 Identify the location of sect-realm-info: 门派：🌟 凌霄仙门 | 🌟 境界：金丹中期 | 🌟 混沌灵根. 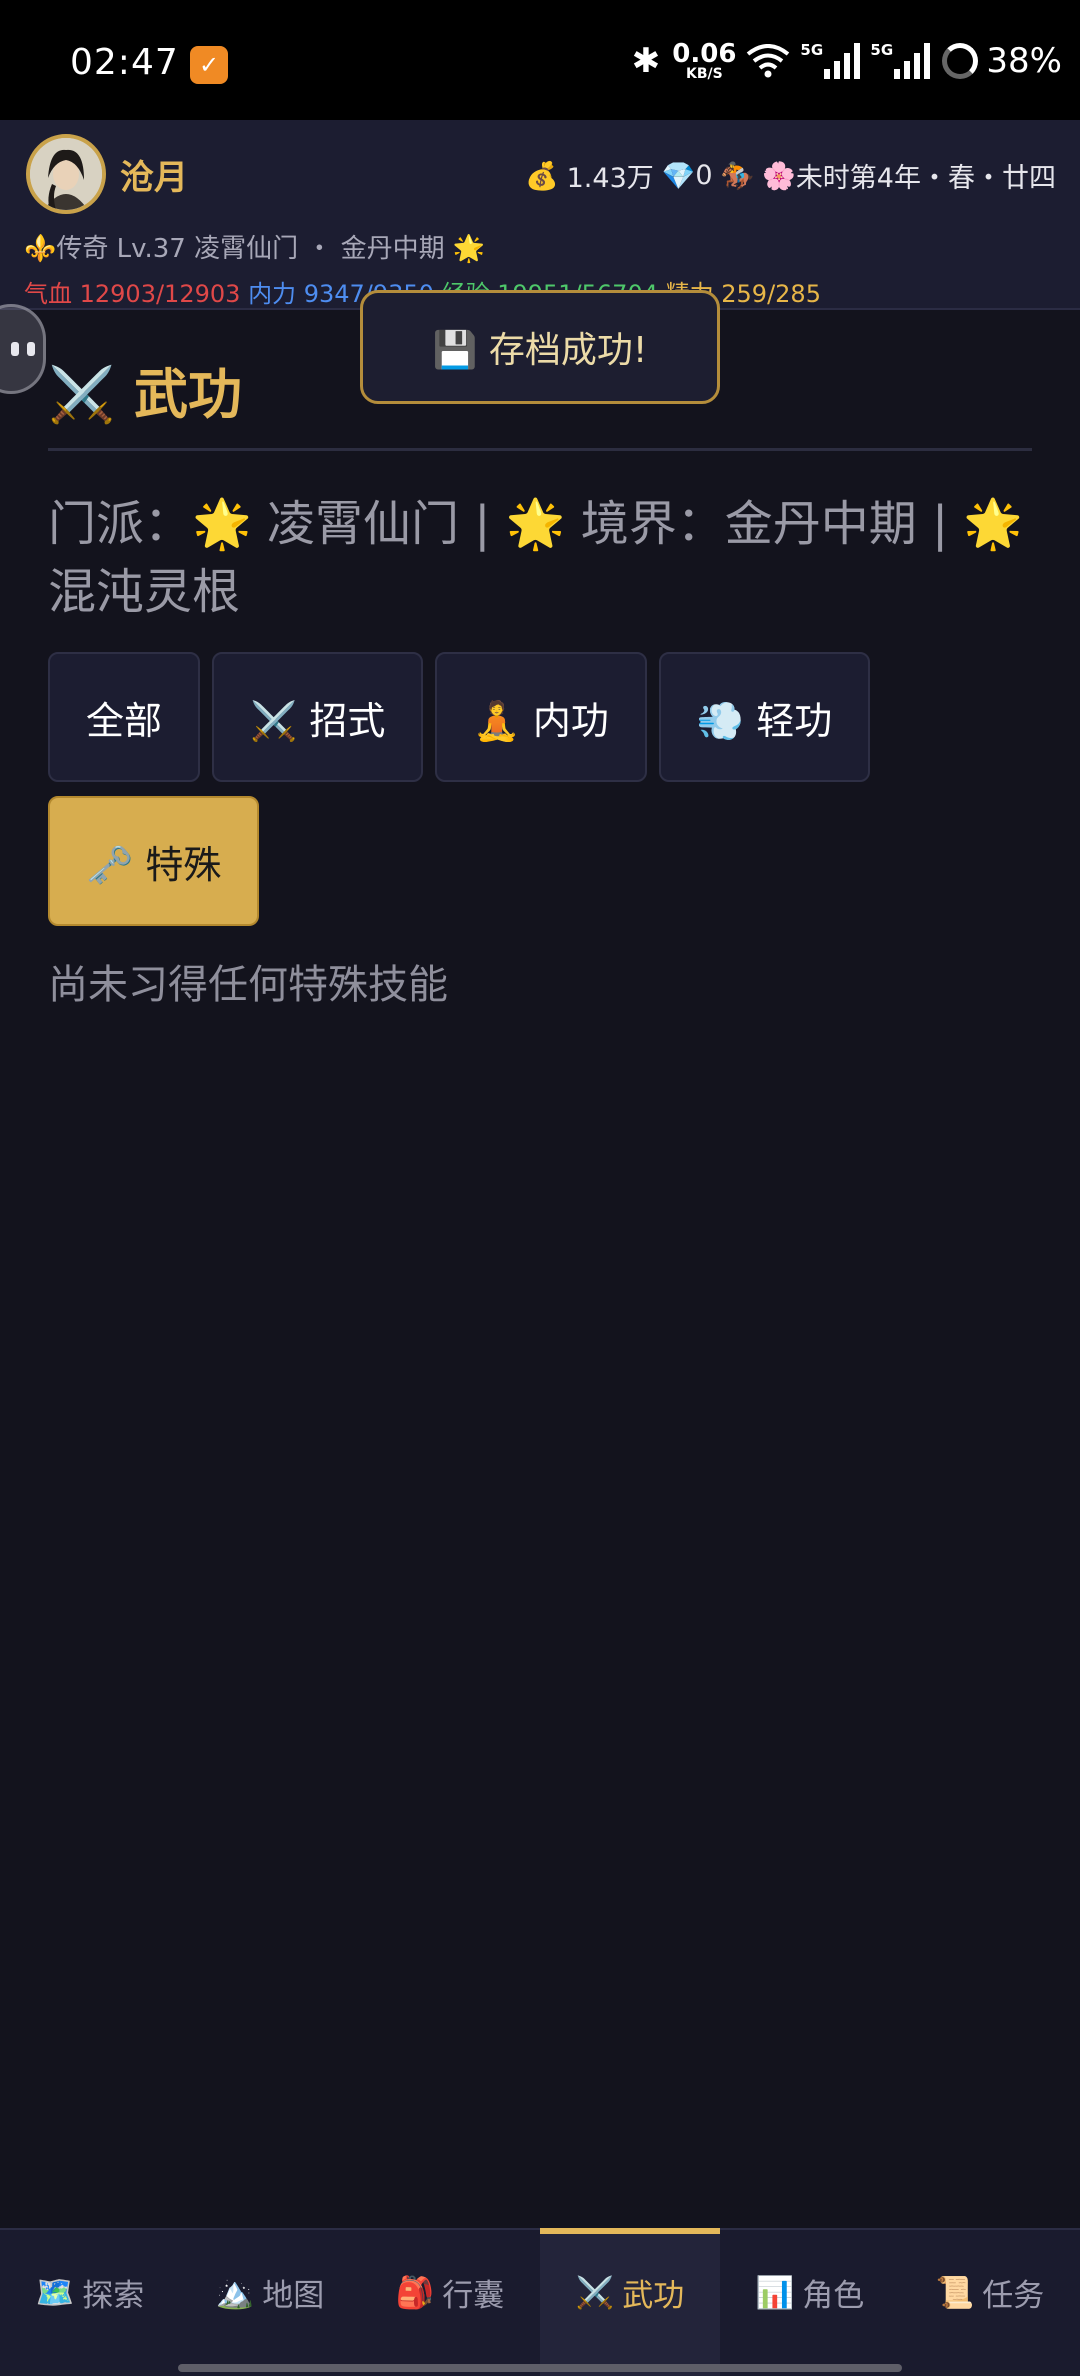
(536, 558).